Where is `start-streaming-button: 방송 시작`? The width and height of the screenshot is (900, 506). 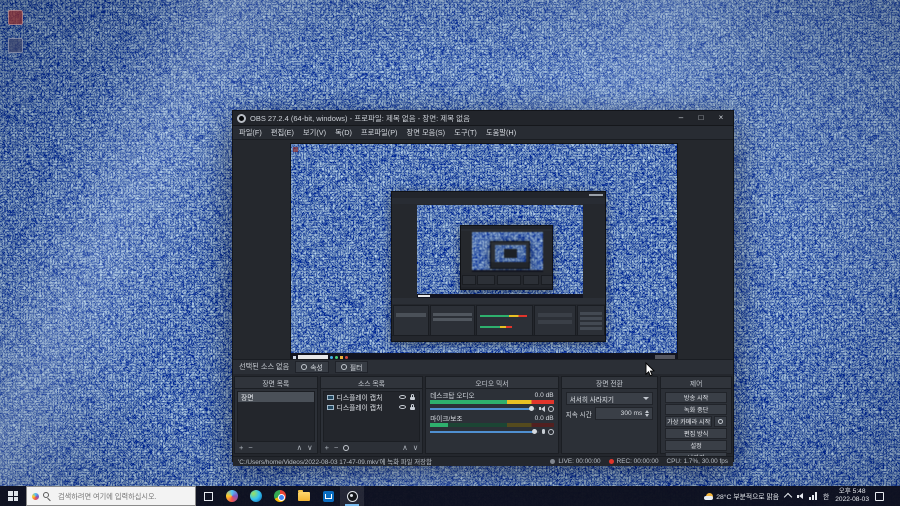 start-streaming-button: 방송 시작 is located at coordinates (696, 397).